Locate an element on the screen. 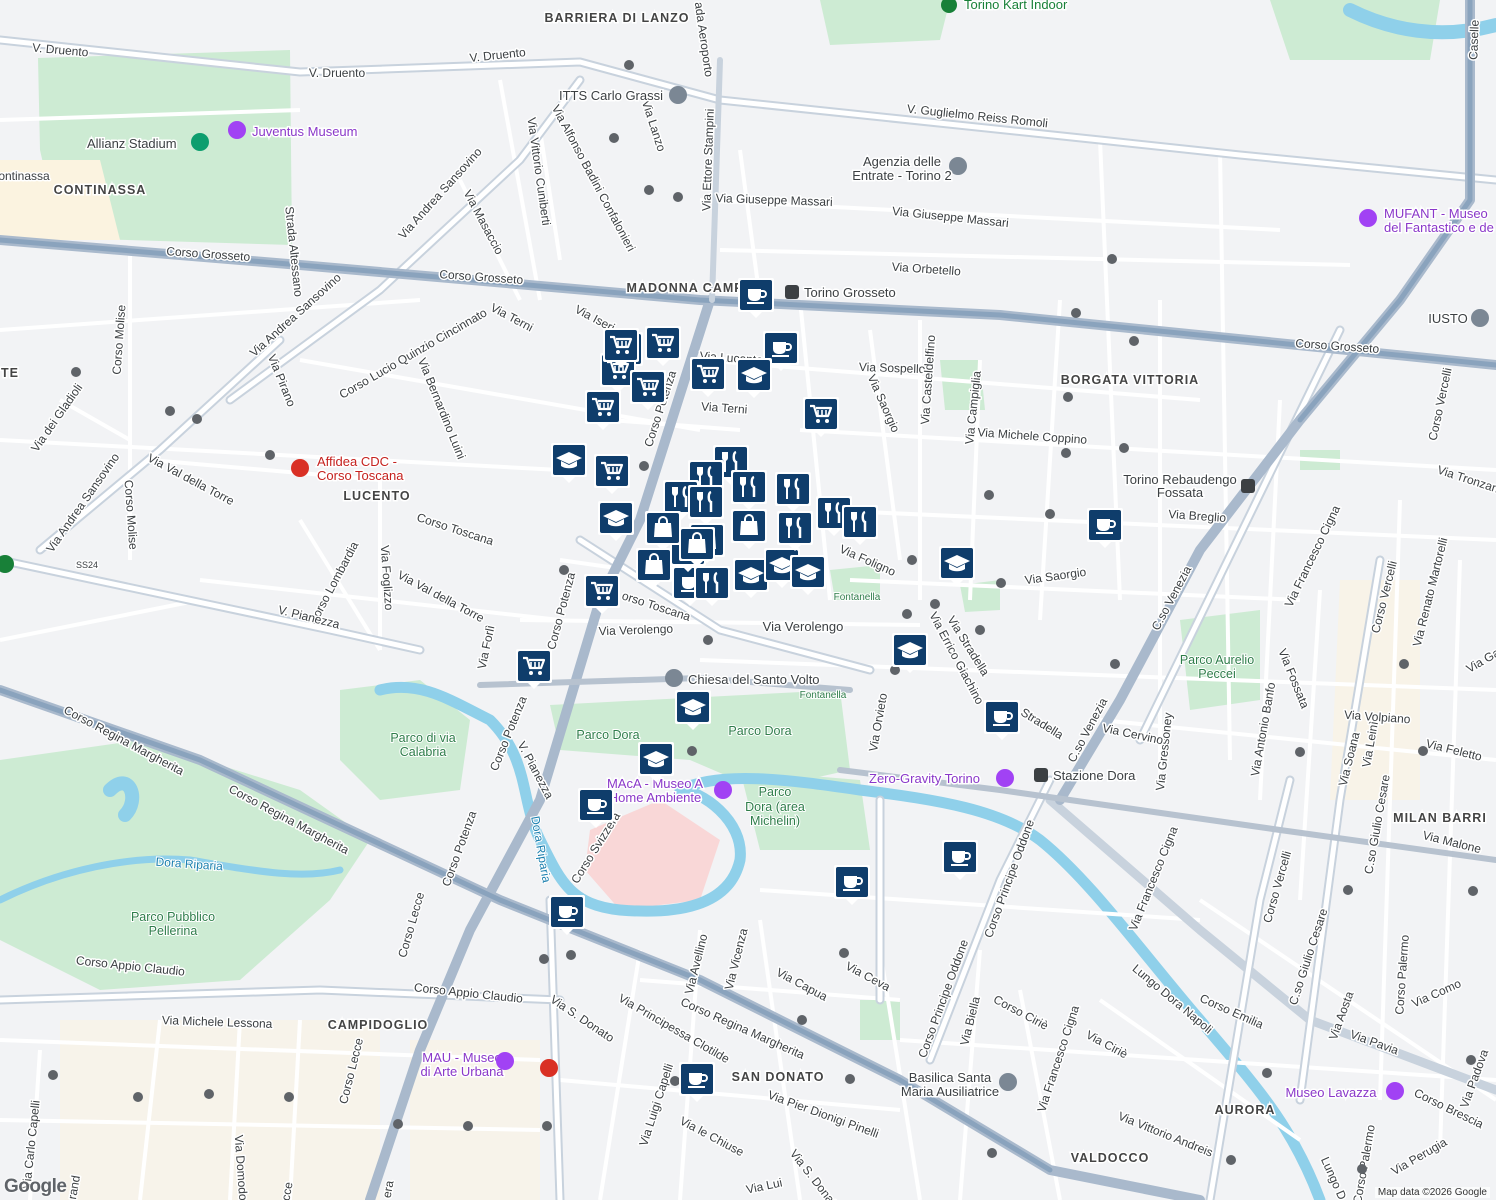 This screenshot has width=1496, height=1200. area-san-donato: SAN DONATO is located at coordinates (778, 1077).